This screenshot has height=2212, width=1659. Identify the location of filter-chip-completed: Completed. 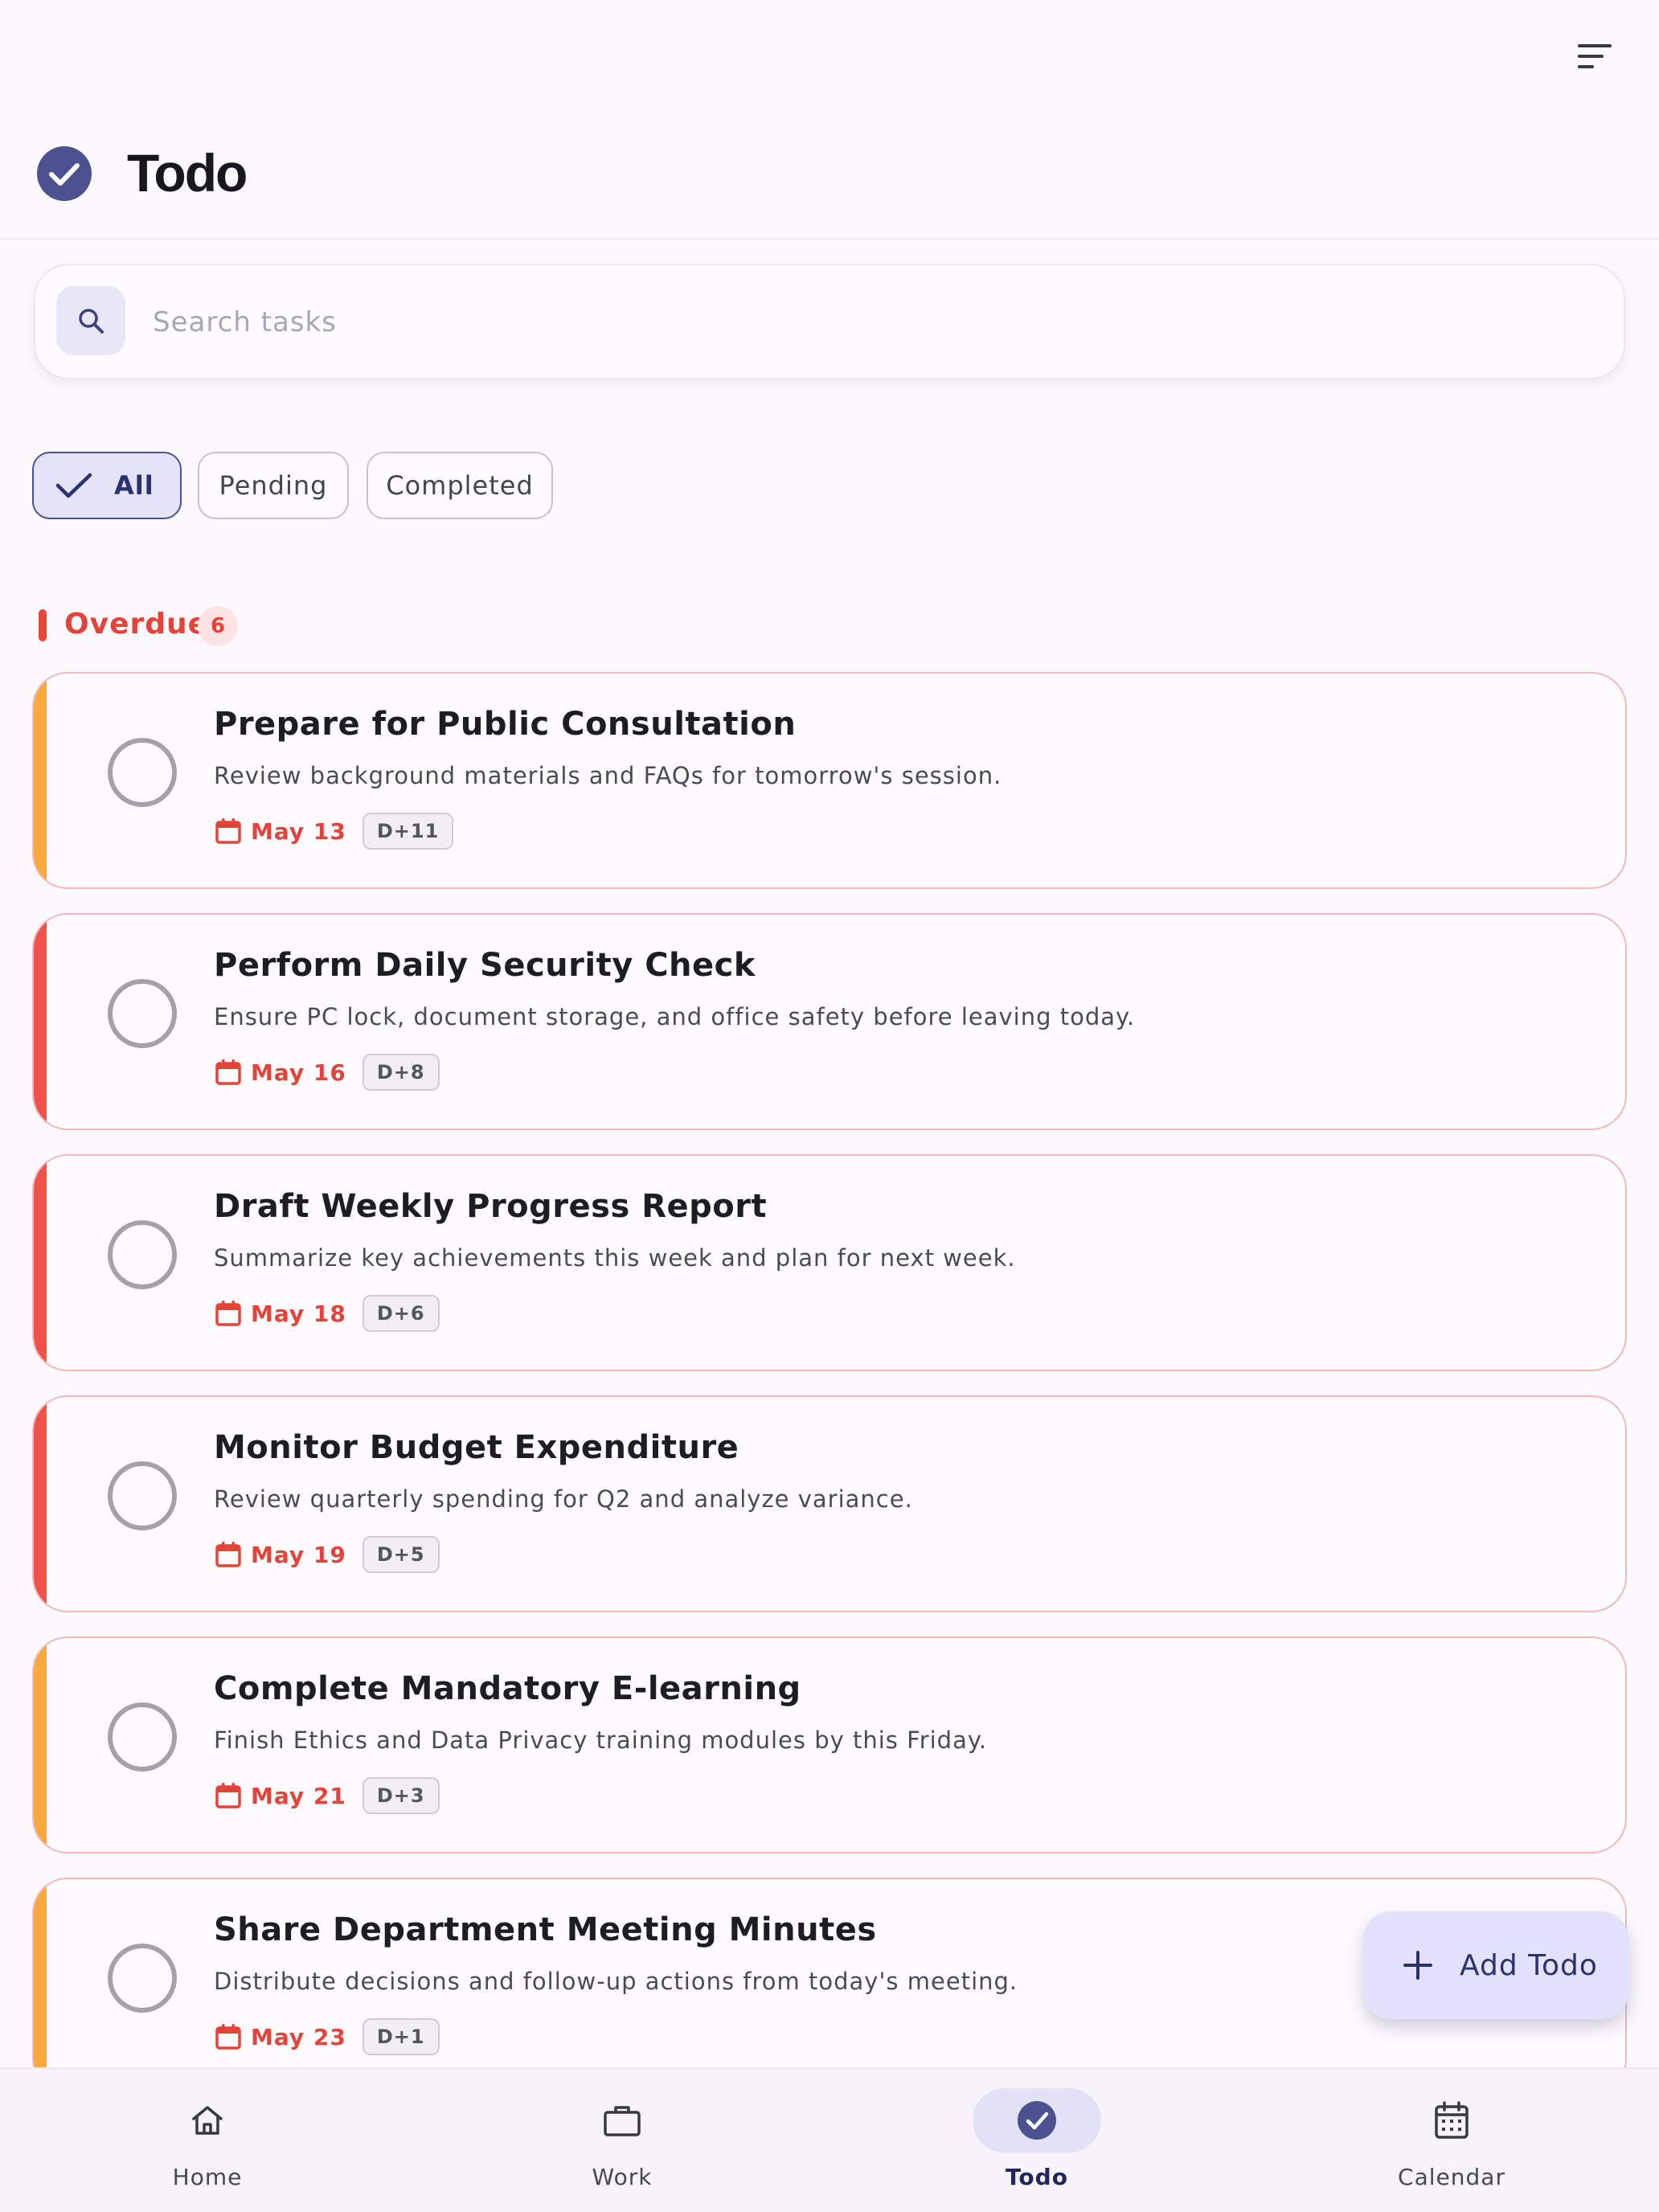
(460, 485).